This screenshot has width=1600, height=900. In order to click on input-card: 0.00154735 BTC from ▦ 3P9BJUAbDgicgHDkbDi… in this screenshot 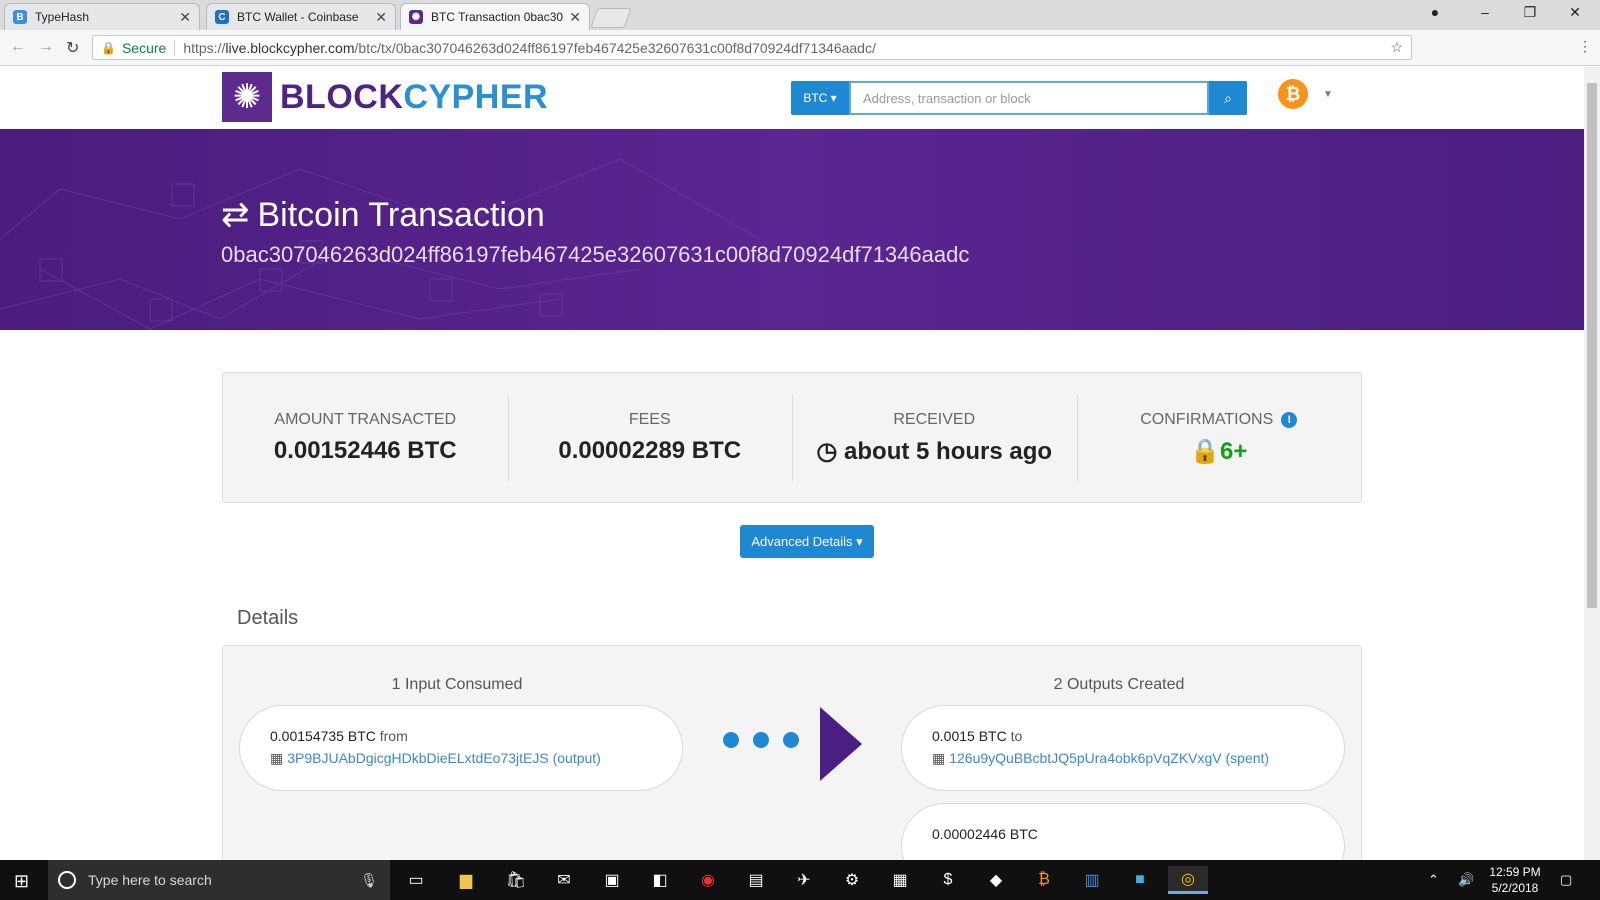, I will do `click(461, 748)`.